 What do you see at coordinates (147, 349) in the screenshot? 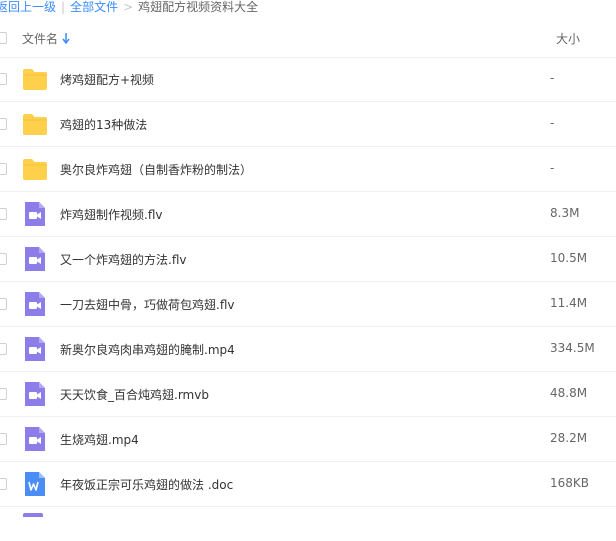
I see `file-name: 新奥尔良鸡肉串鸡翅的腌制.mp4` at bounding box center [147, 349].